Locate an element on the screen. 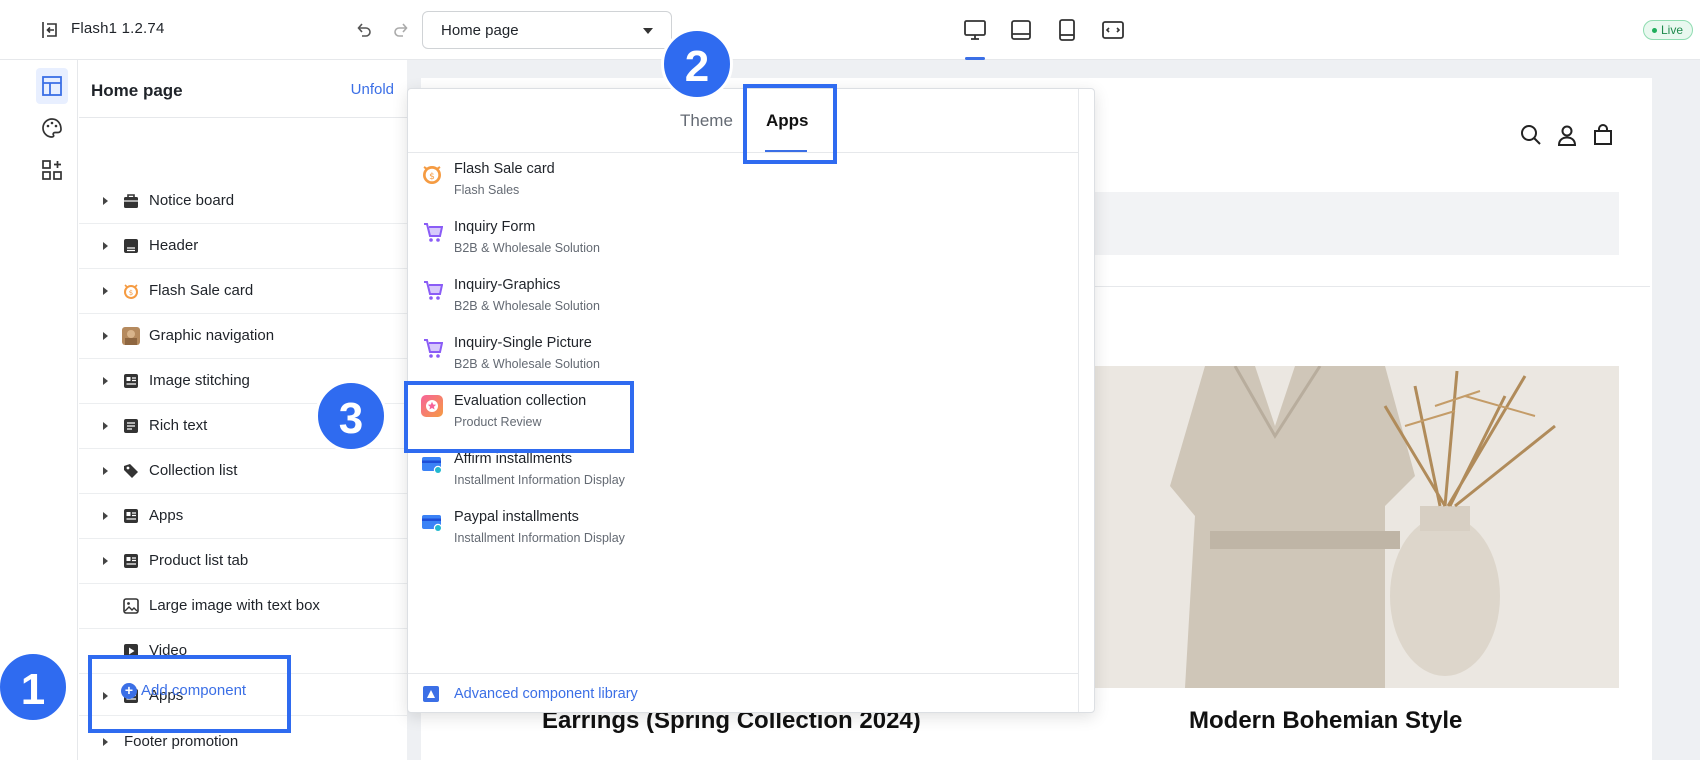  app-item-name: Inquiry-Single Picture is located at coordinates (523, 343).